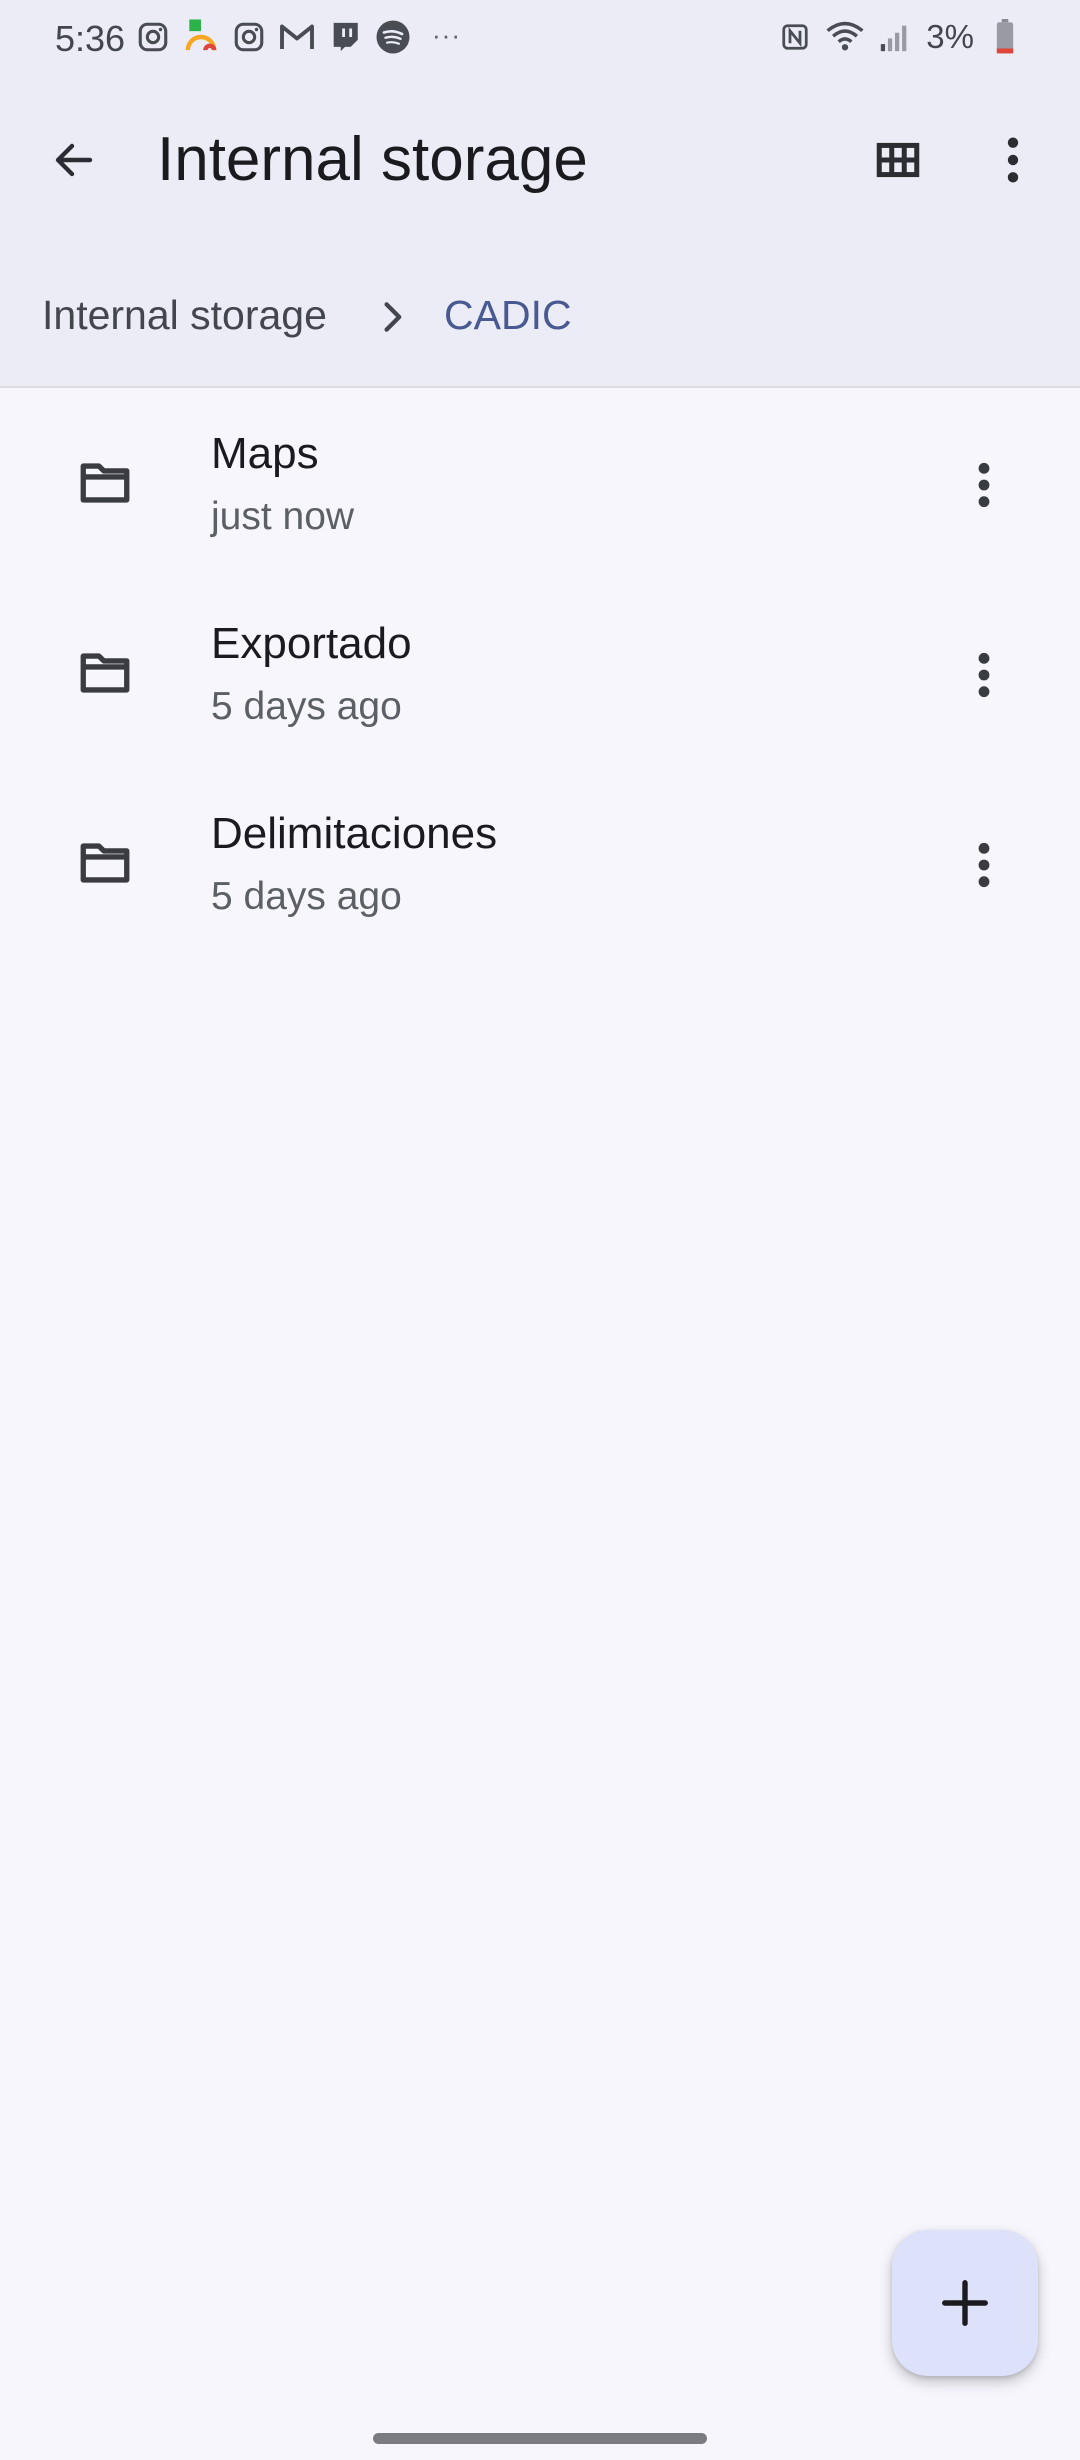 This screenshot has width=1080, height=2460. Describe the element at coordinates (297, 37) in the screenshot. I see `gmail-icon` at that location.